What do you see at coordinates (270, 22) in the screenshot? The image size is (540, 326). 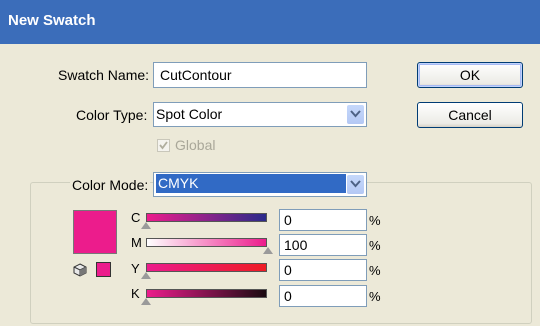 I see `title-bar: New Swatch` at bounding box center [270, 22].